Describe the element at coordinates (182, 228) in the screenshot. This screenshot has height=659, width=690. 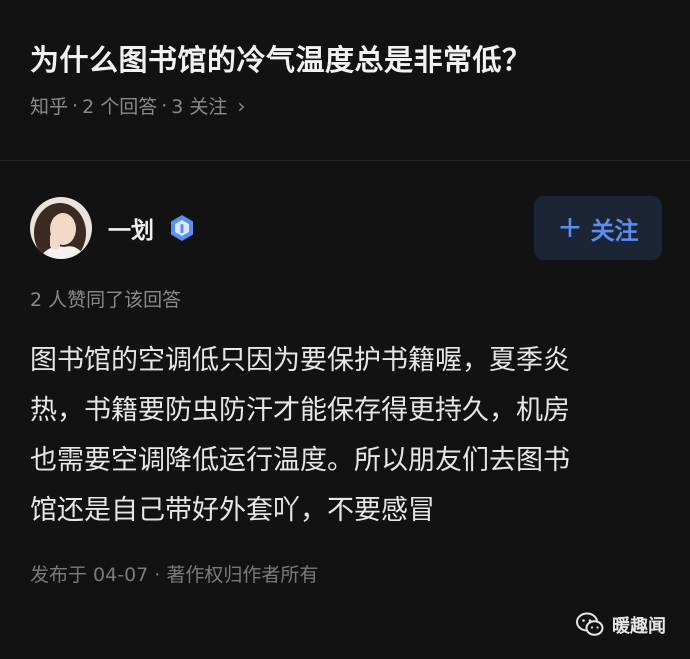
I see `verified-badge-icon` at that location.